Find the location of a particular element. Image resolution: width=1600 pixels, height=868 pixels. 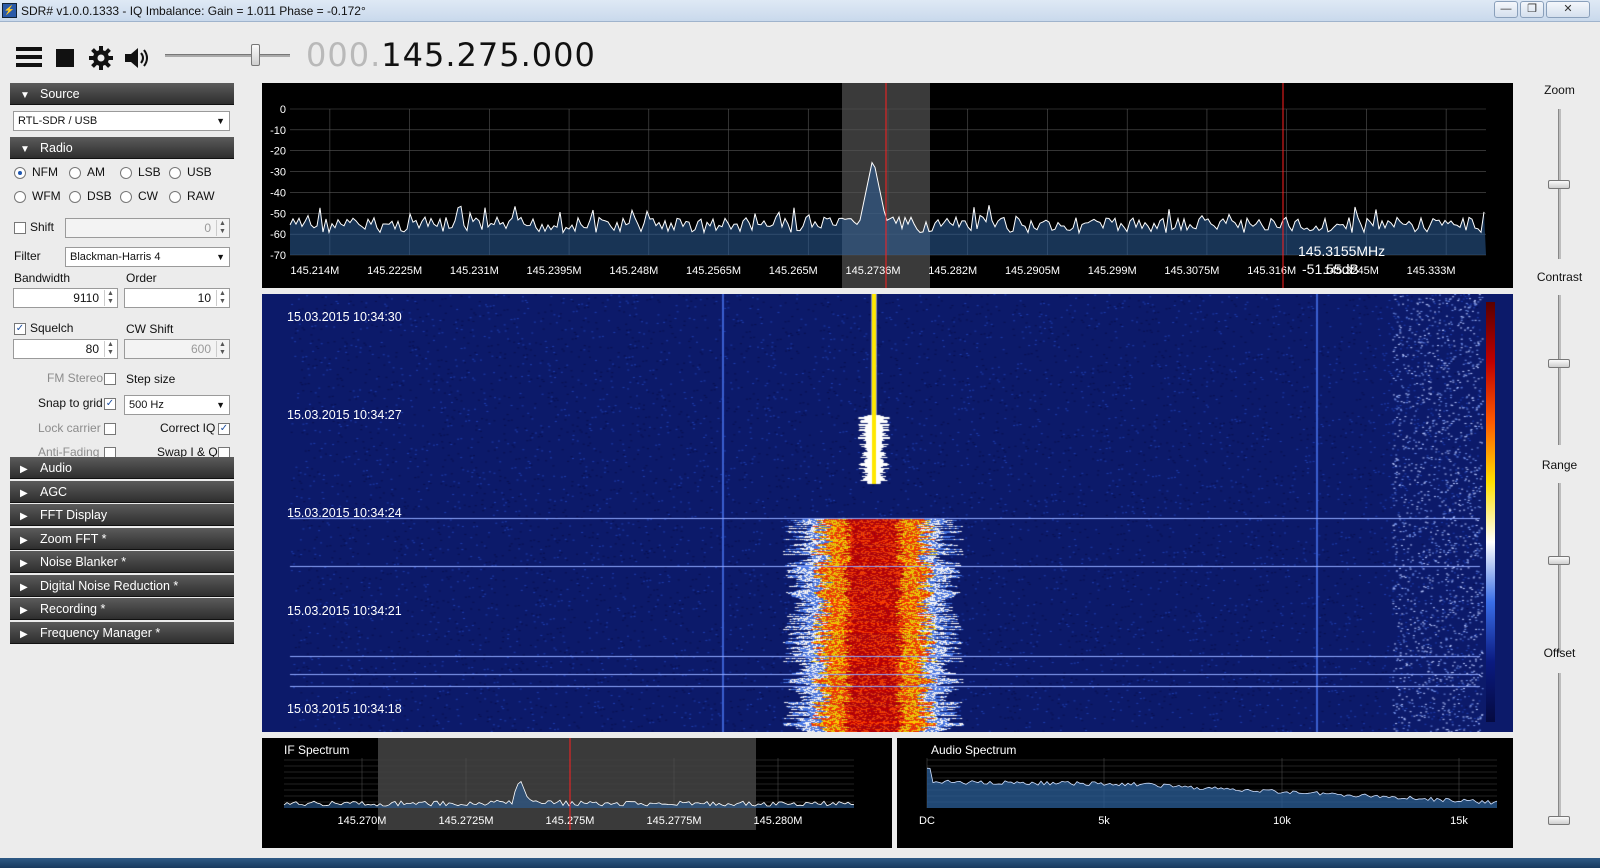

close-icon: ✕ is located at coordinates (1568, 9).